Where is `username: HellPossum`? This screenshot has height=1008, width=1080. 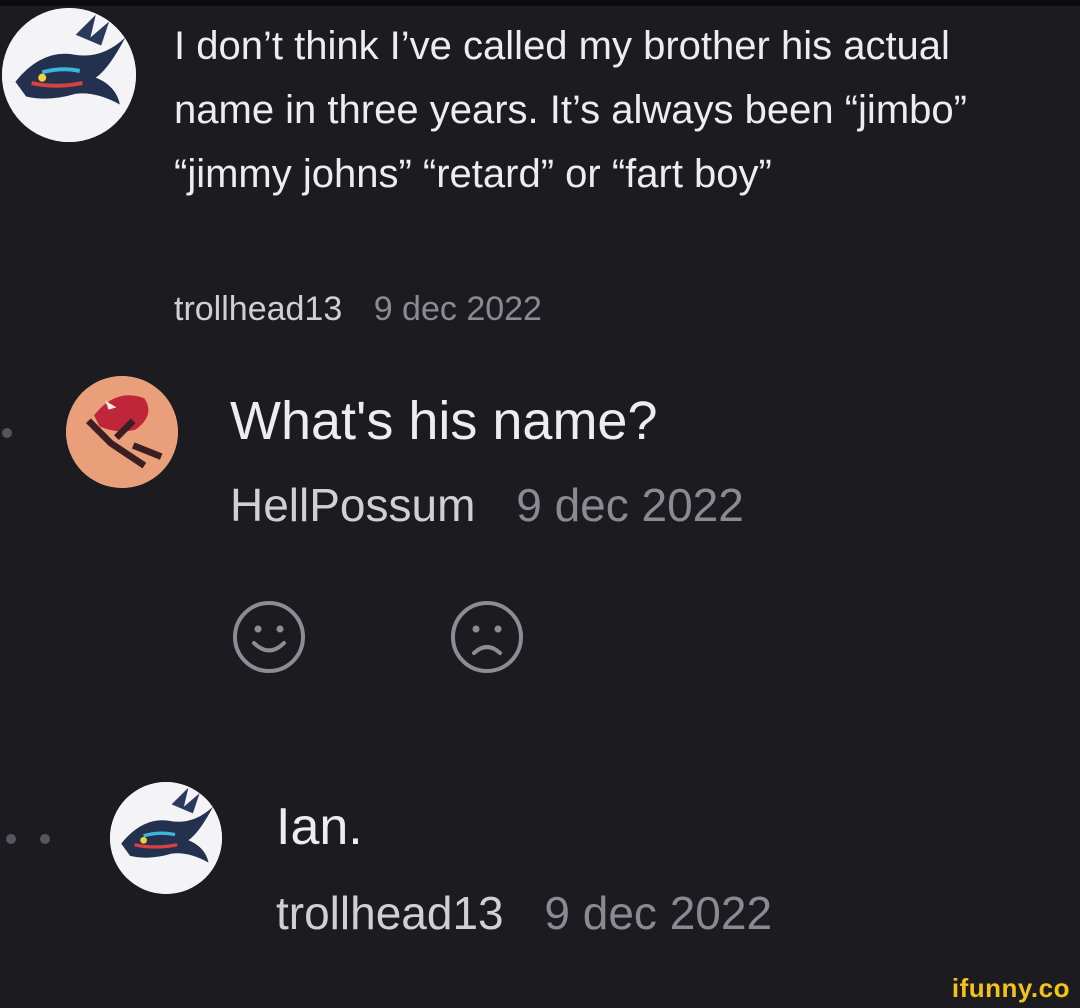 username: HellPossum is located at coordinates (352, 505).